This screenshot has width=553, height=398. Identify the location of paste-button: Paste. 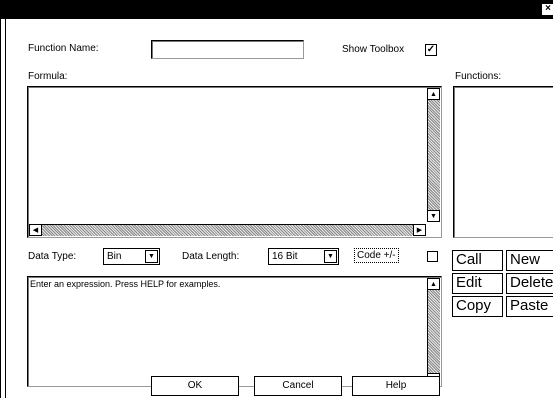
(529, 306).